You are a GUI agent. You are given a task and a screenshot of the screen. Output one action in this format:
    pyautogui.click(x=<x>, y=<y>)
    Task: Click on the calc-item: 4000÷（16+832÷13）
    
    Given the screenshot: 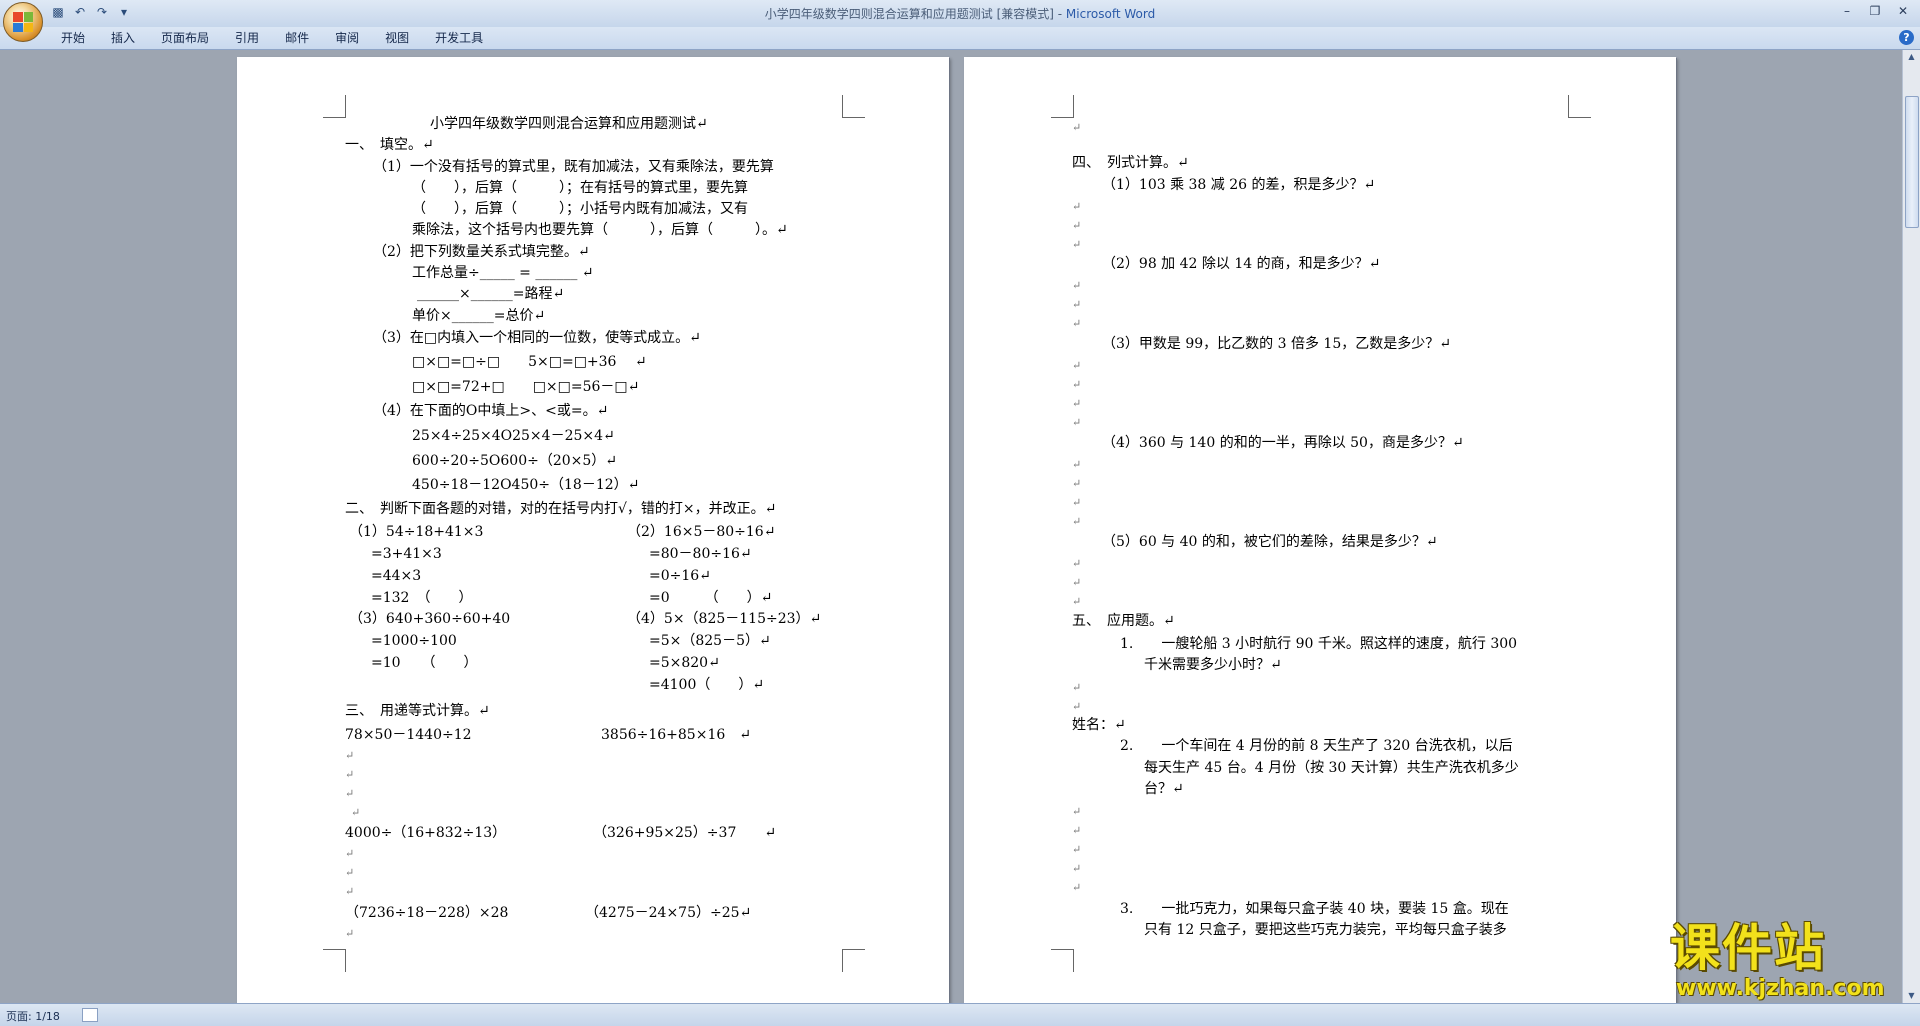 What is the action you would take?
    pyautogui.click(x=426, y=833)
    